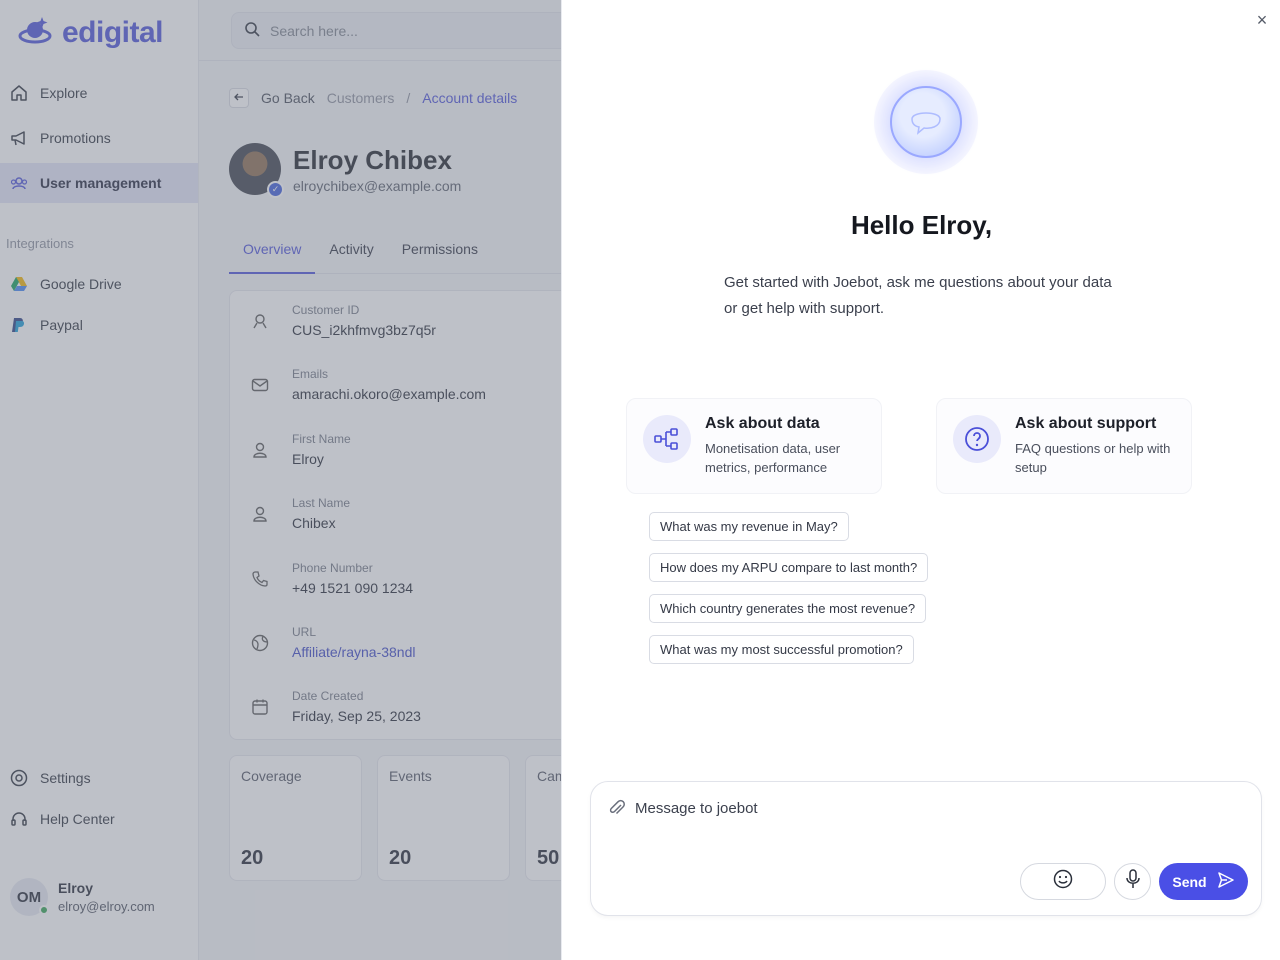  What do you see at coordinates (667, 439) in the screenshot?
I see `data-flow-icon` at bounding box center [667, 439].